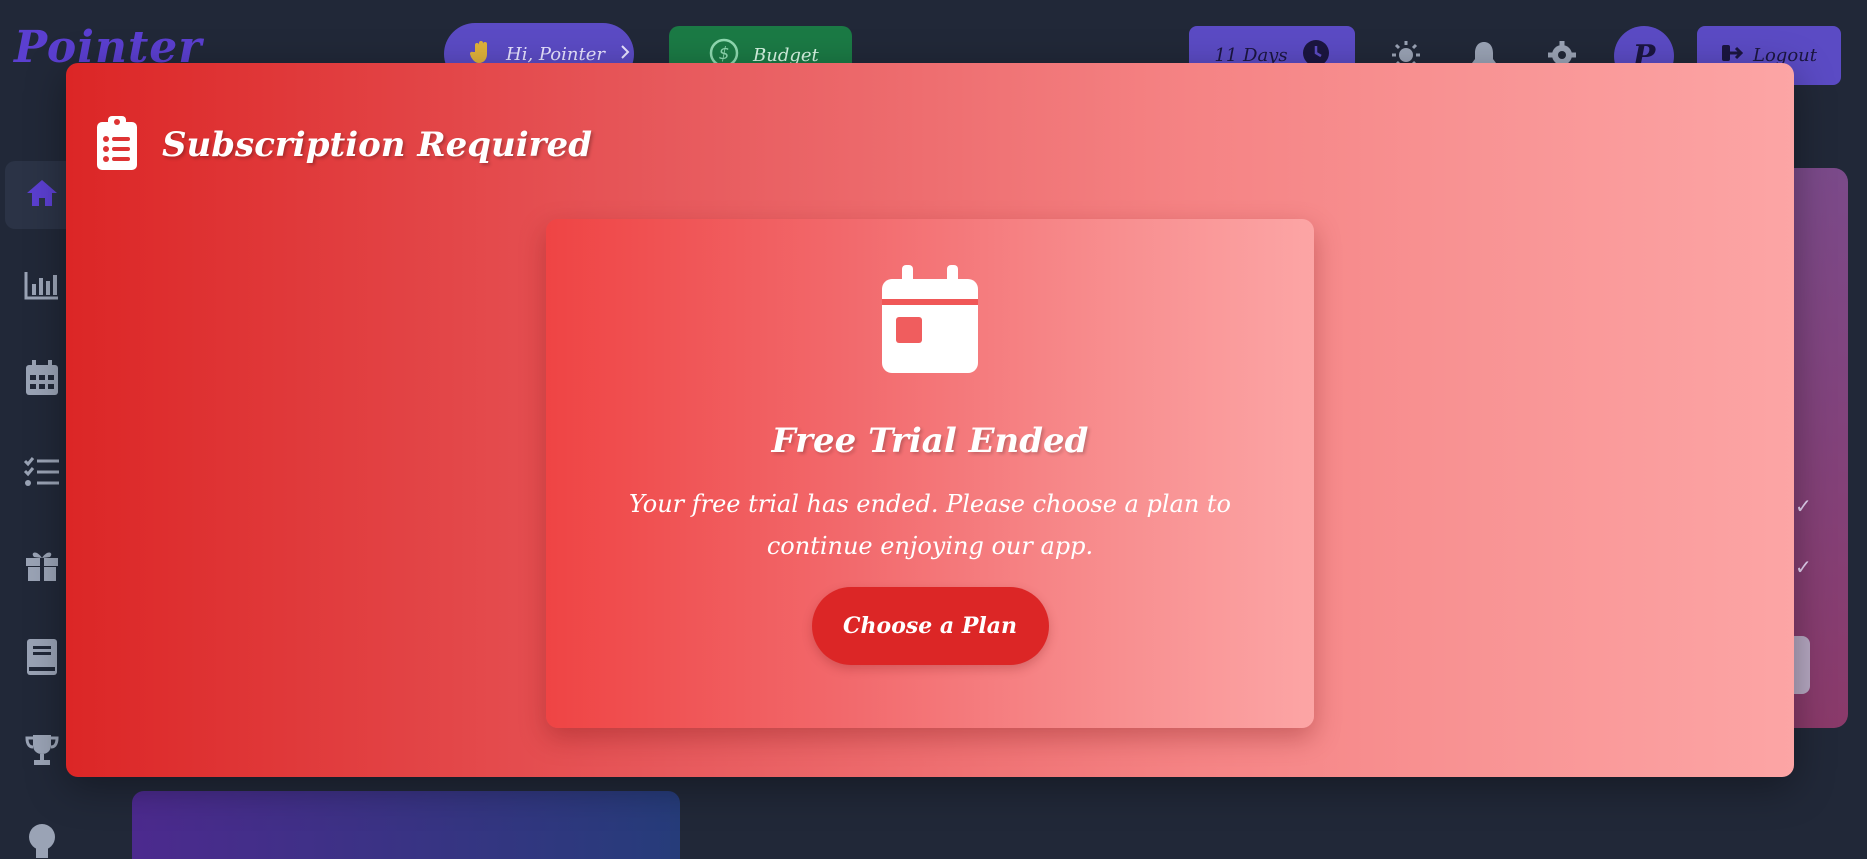 This screenshot has width=1867, height=859. What do you see at coordinates (42, 287) in the screenshot?
I see `chart-icon` at bounding box center [42, 287].